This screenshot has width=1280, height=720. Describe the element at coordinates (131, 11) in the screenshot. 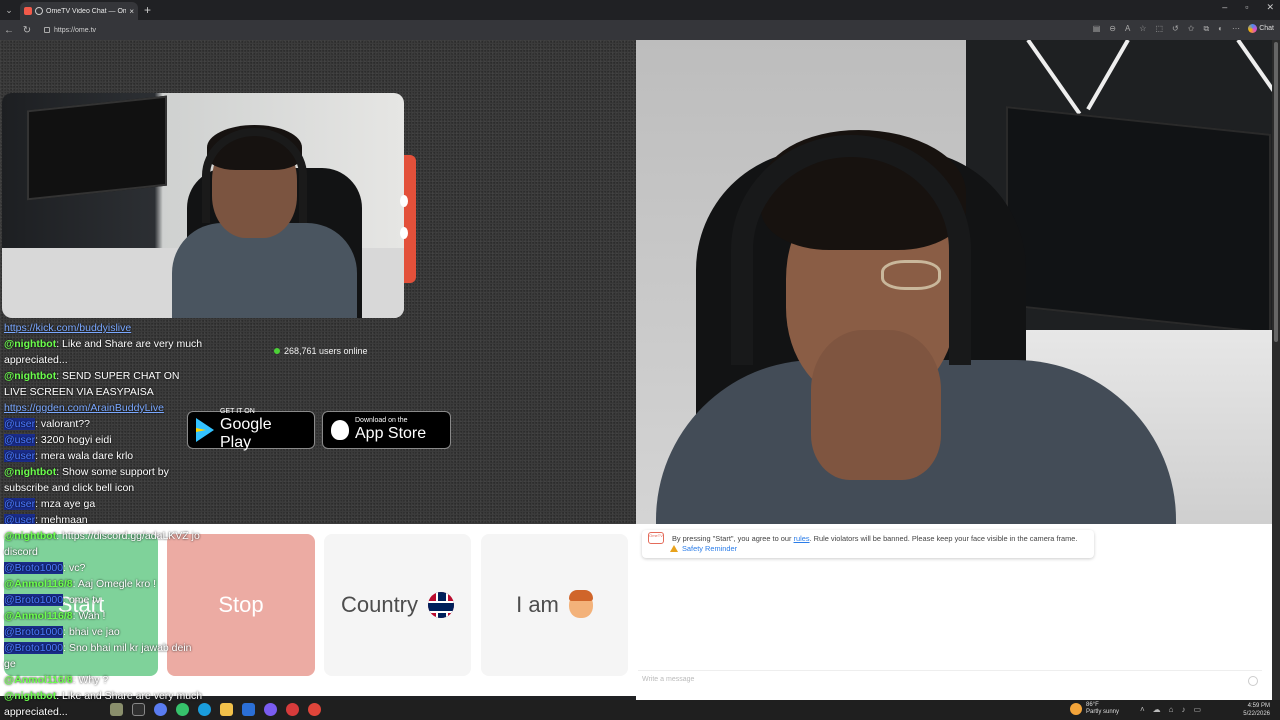

I see `tab-close-icon: ×` at that location.